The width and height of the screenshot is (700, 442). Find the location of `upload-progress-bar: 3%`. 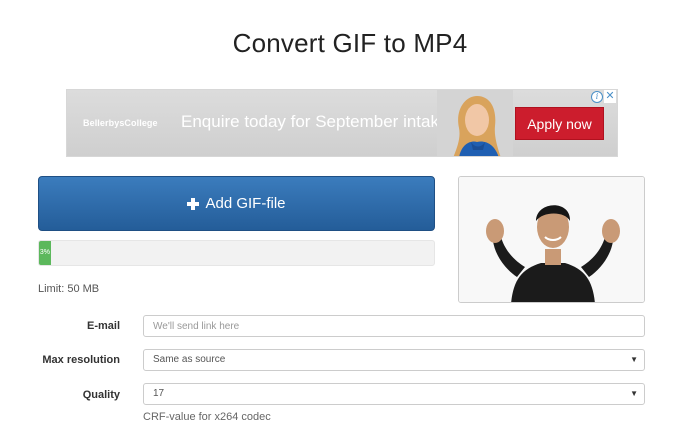

upload-progress-bar: 3% is located at coordinates (236, 253).